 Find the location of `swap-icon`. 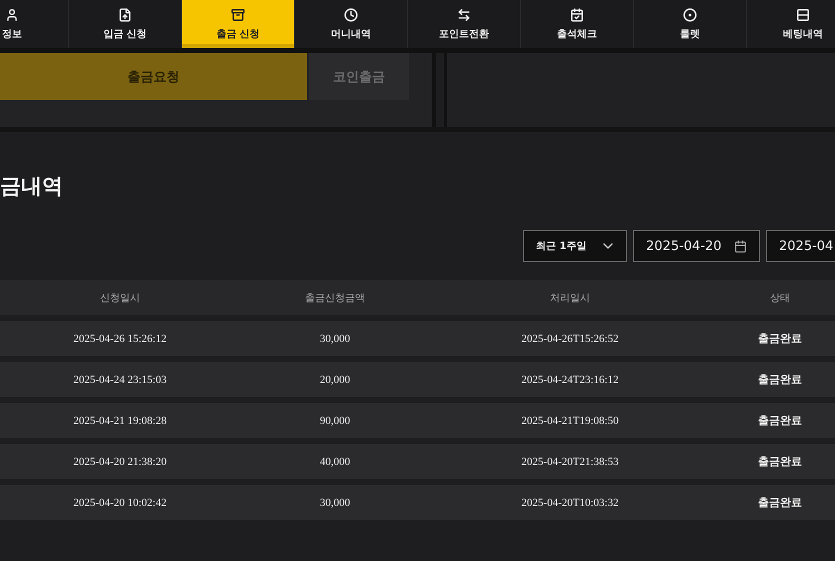

swap-icon is located at coordinates (464, 15).